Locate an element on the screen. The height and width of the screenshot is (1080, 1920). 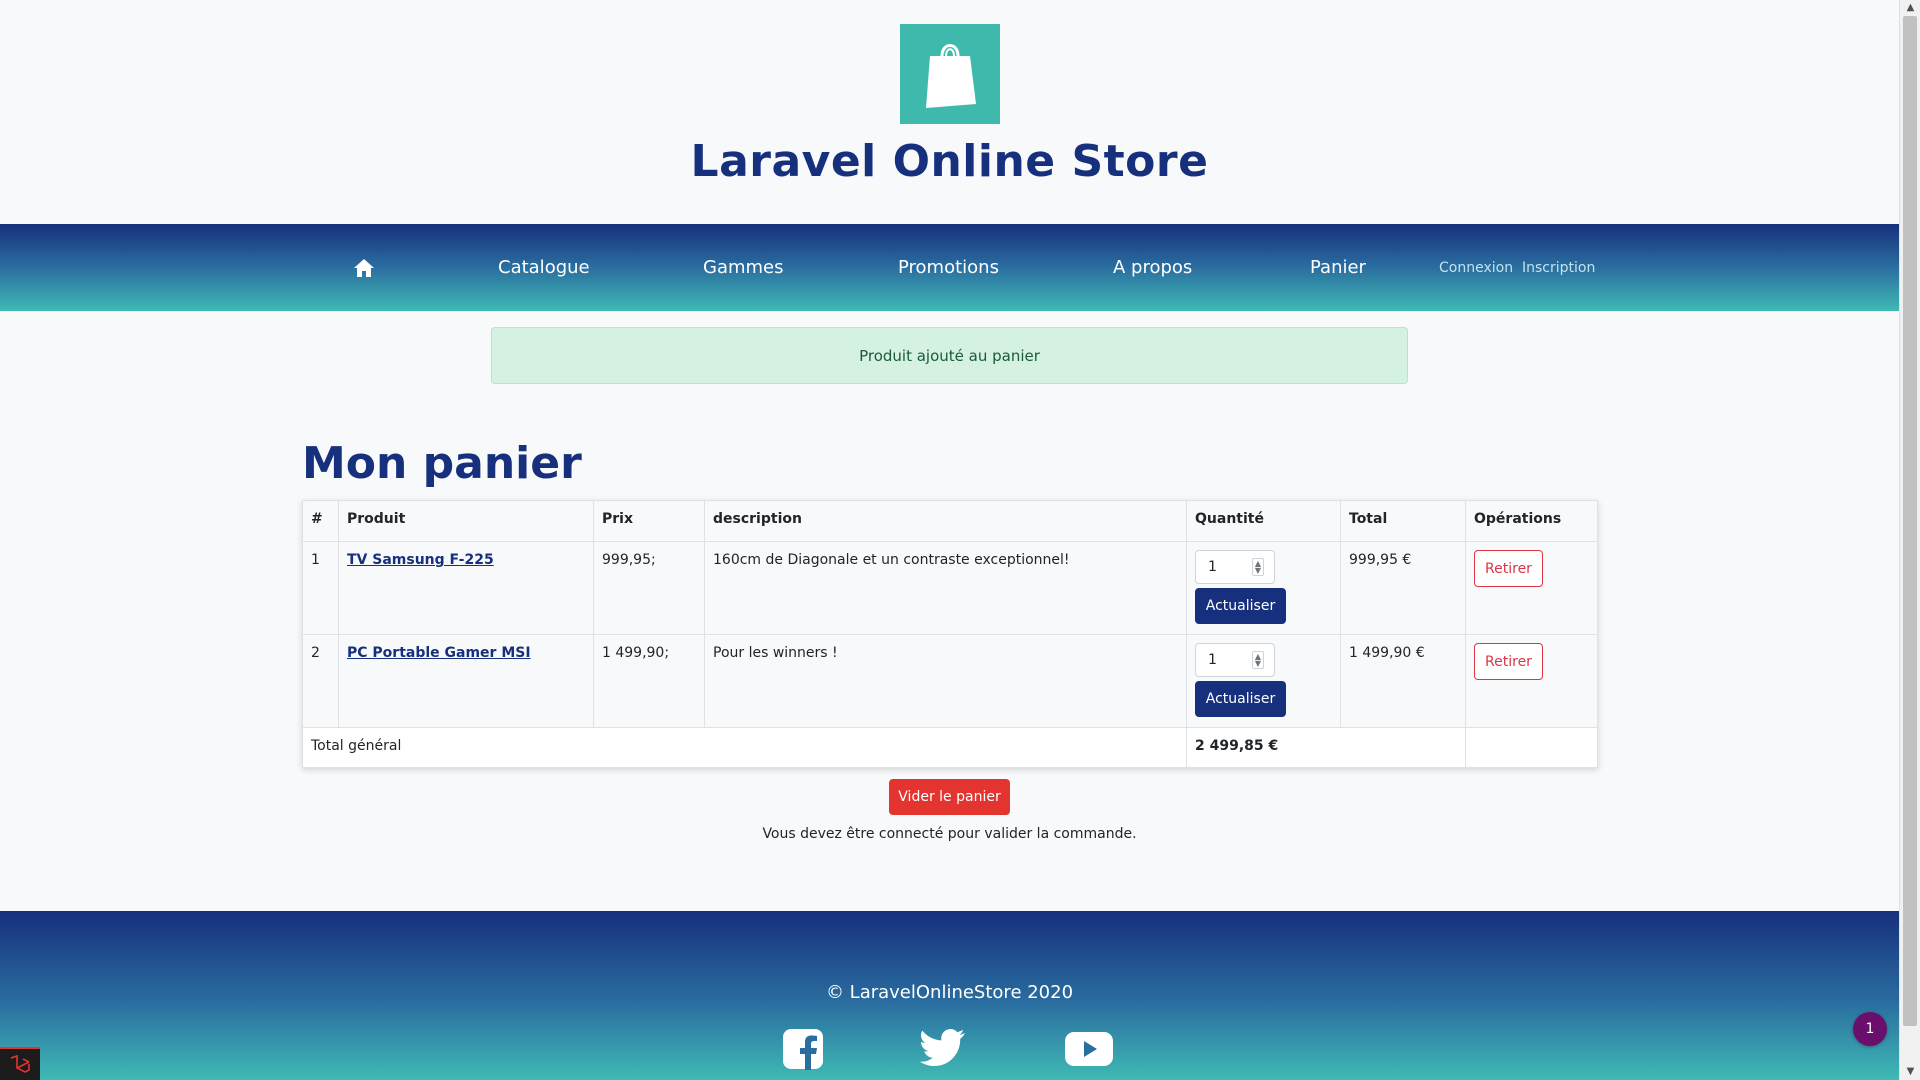
nav-catalogue: Catalogue is located at coordinates (544, 267).